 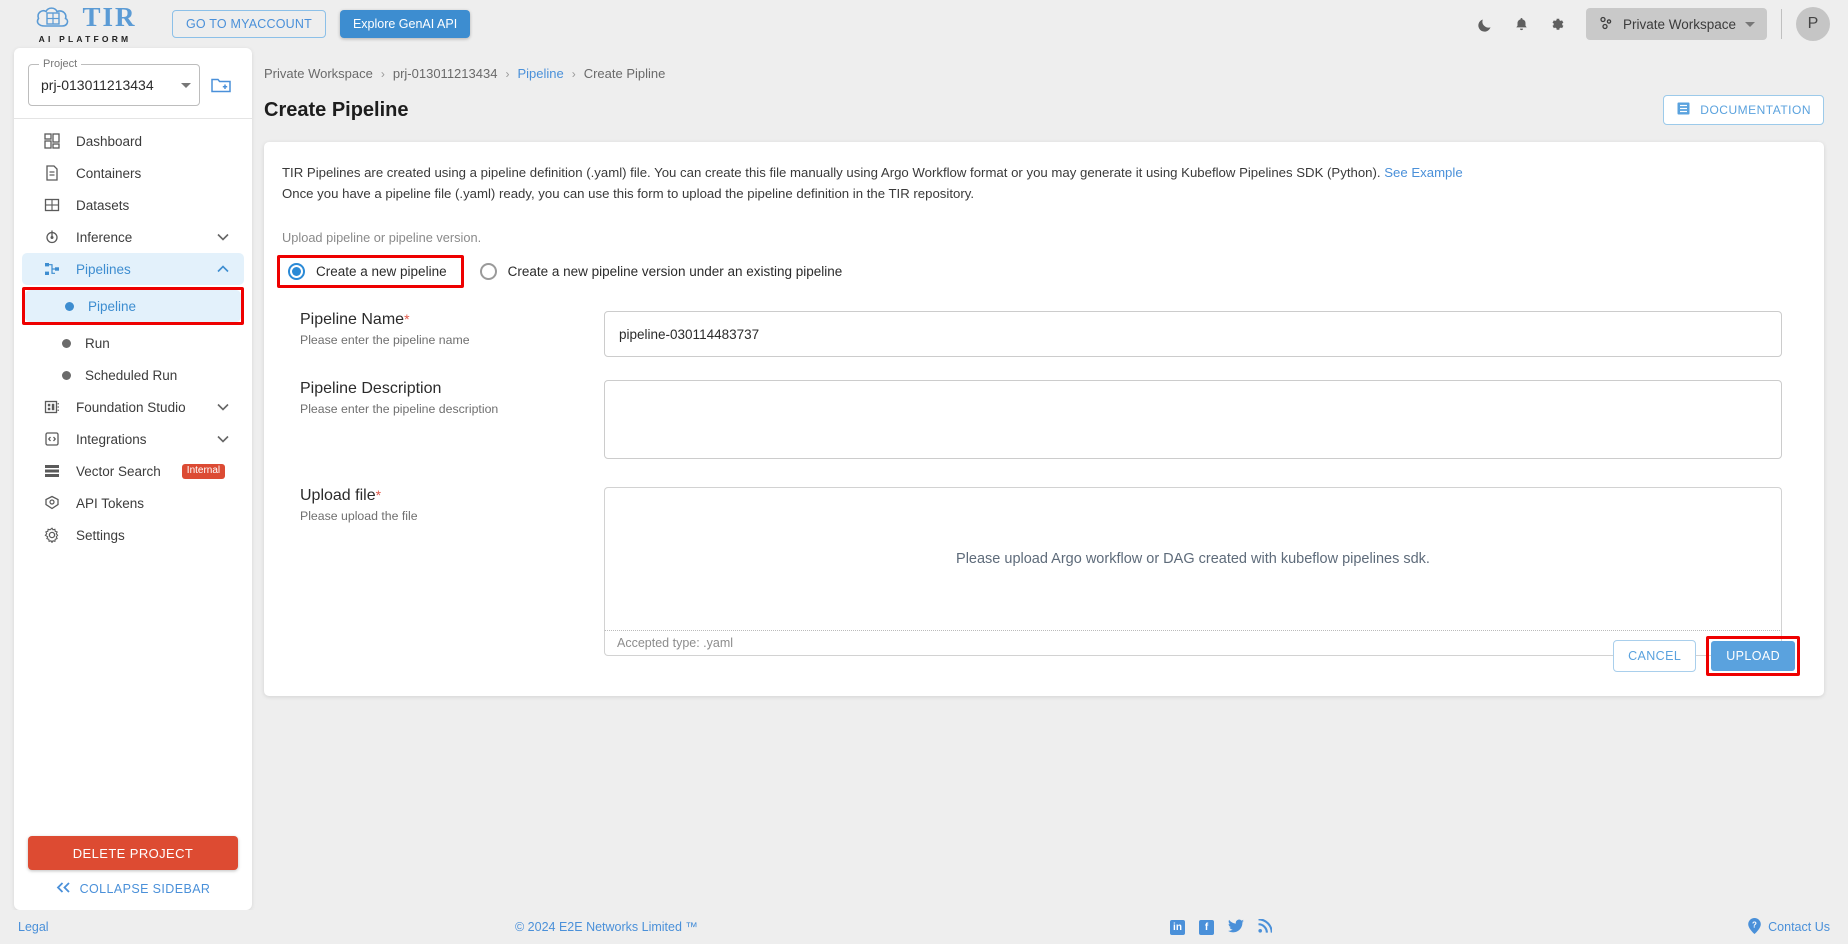 I want to click on pipeline-description-input-wrap, so click(x=1205, y=422).